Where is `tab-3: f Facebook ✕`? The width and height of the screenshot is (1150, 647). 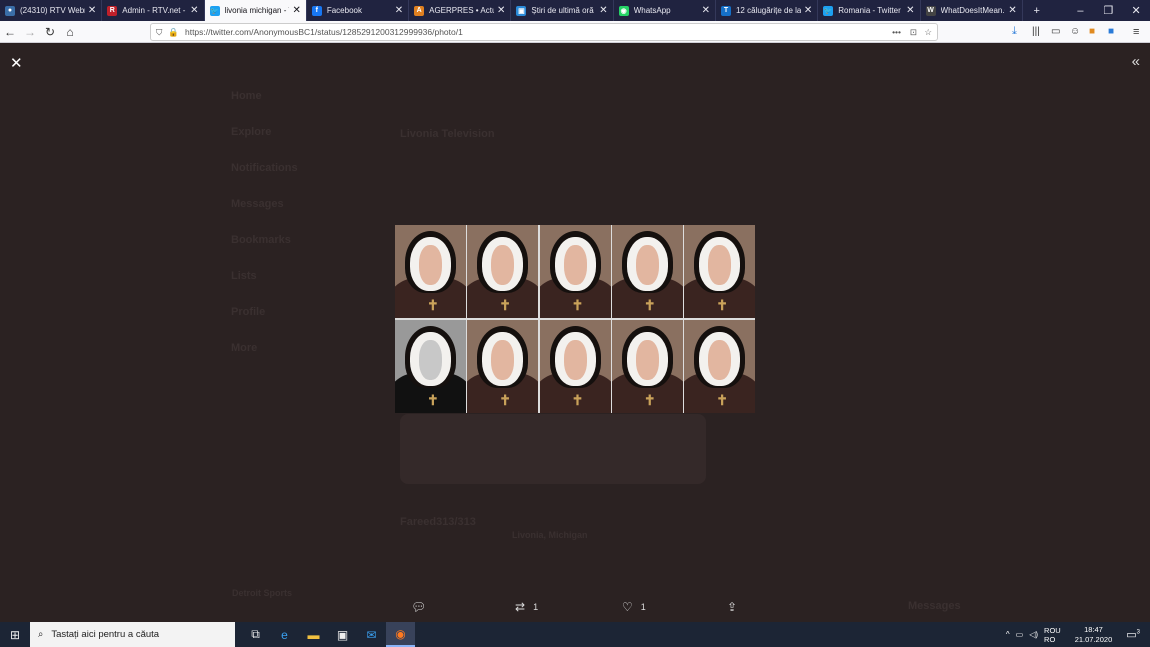 tab-3: f Facebook ✕ is located at coordinates (358, 10).